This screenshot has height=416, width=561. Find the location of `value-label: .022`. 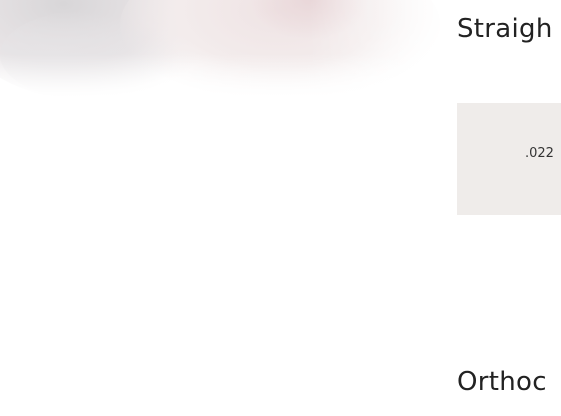

value-label: .022 is located at coordinates (539, 153).